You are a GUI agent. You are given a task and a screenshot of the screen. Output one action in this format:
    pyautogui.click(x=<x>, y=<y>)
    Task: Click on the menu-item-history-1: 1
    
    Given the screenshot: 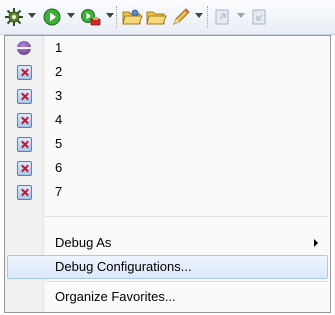 What is the action you would take?
    pyautogui.click(x=167, y=48)
    